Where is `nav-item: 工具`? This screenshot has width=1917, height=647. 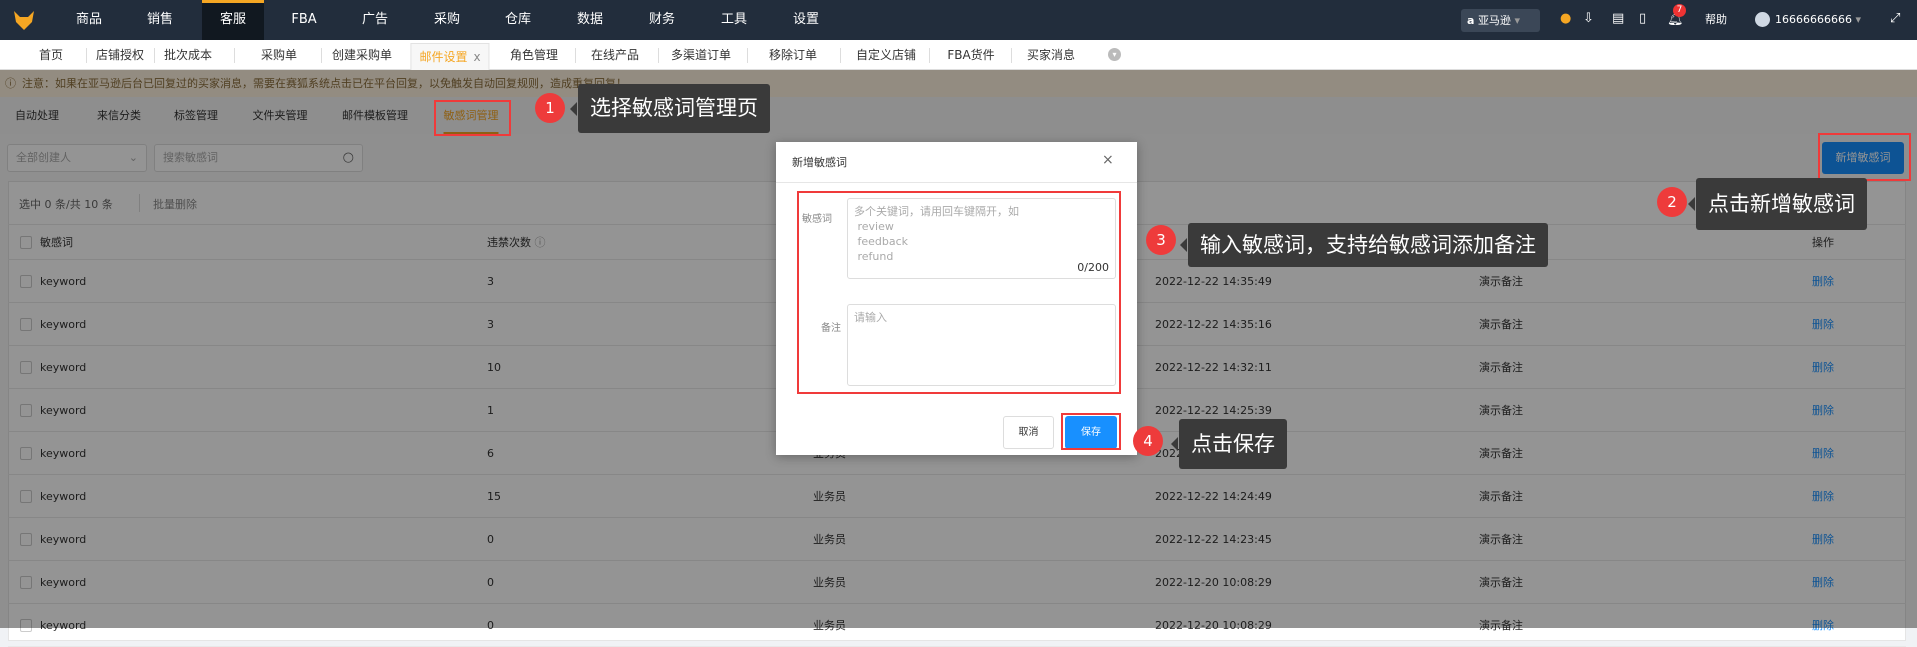 nav-item: 工具 is located at coordinates (734, 20).